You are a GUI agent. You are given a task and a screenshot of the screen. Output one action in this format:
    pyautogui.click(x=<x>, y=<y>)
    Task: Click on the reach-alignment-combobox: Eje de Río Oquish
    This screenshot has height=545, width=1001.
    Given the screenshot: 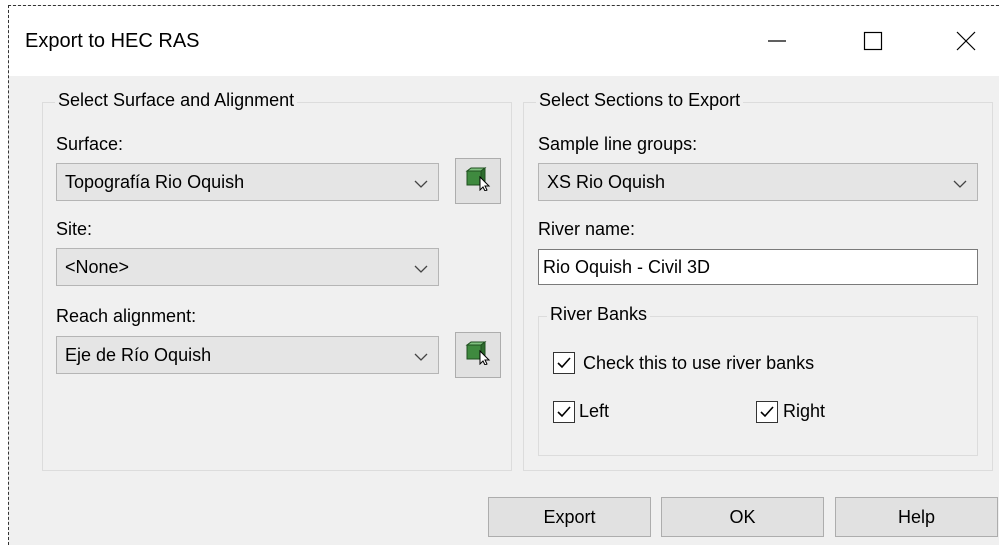 What is the action you would take?
    pyautogui.click(x=247, y=355)
    